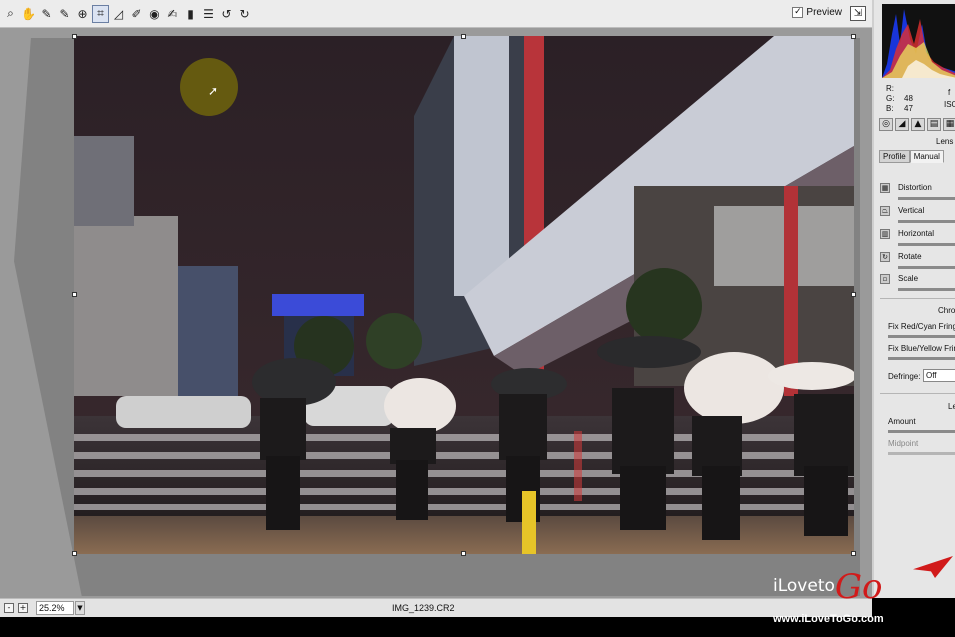 The image size is (955, 637). Describe the element at coordinates (903, 443) in the screenshot. I see `midpoint-label: Midpoint` at that location.